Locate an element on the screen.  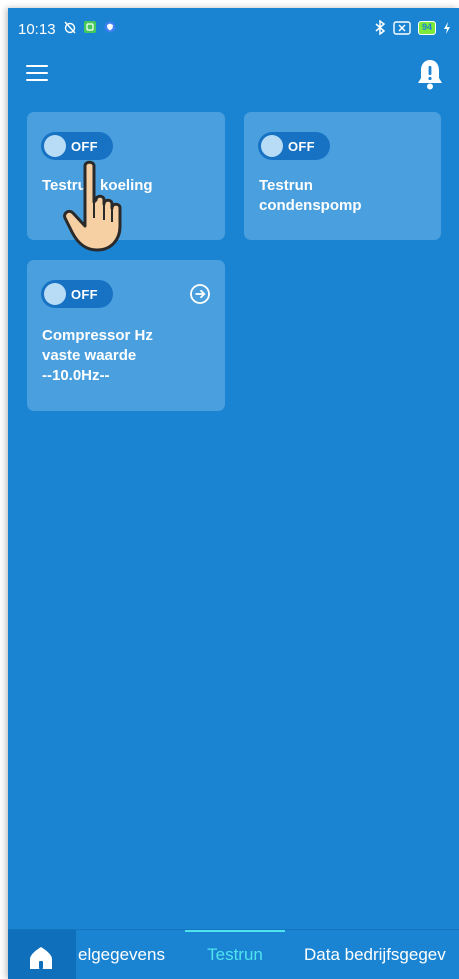
bell-alert-icon is located at coordinates (430, 74).